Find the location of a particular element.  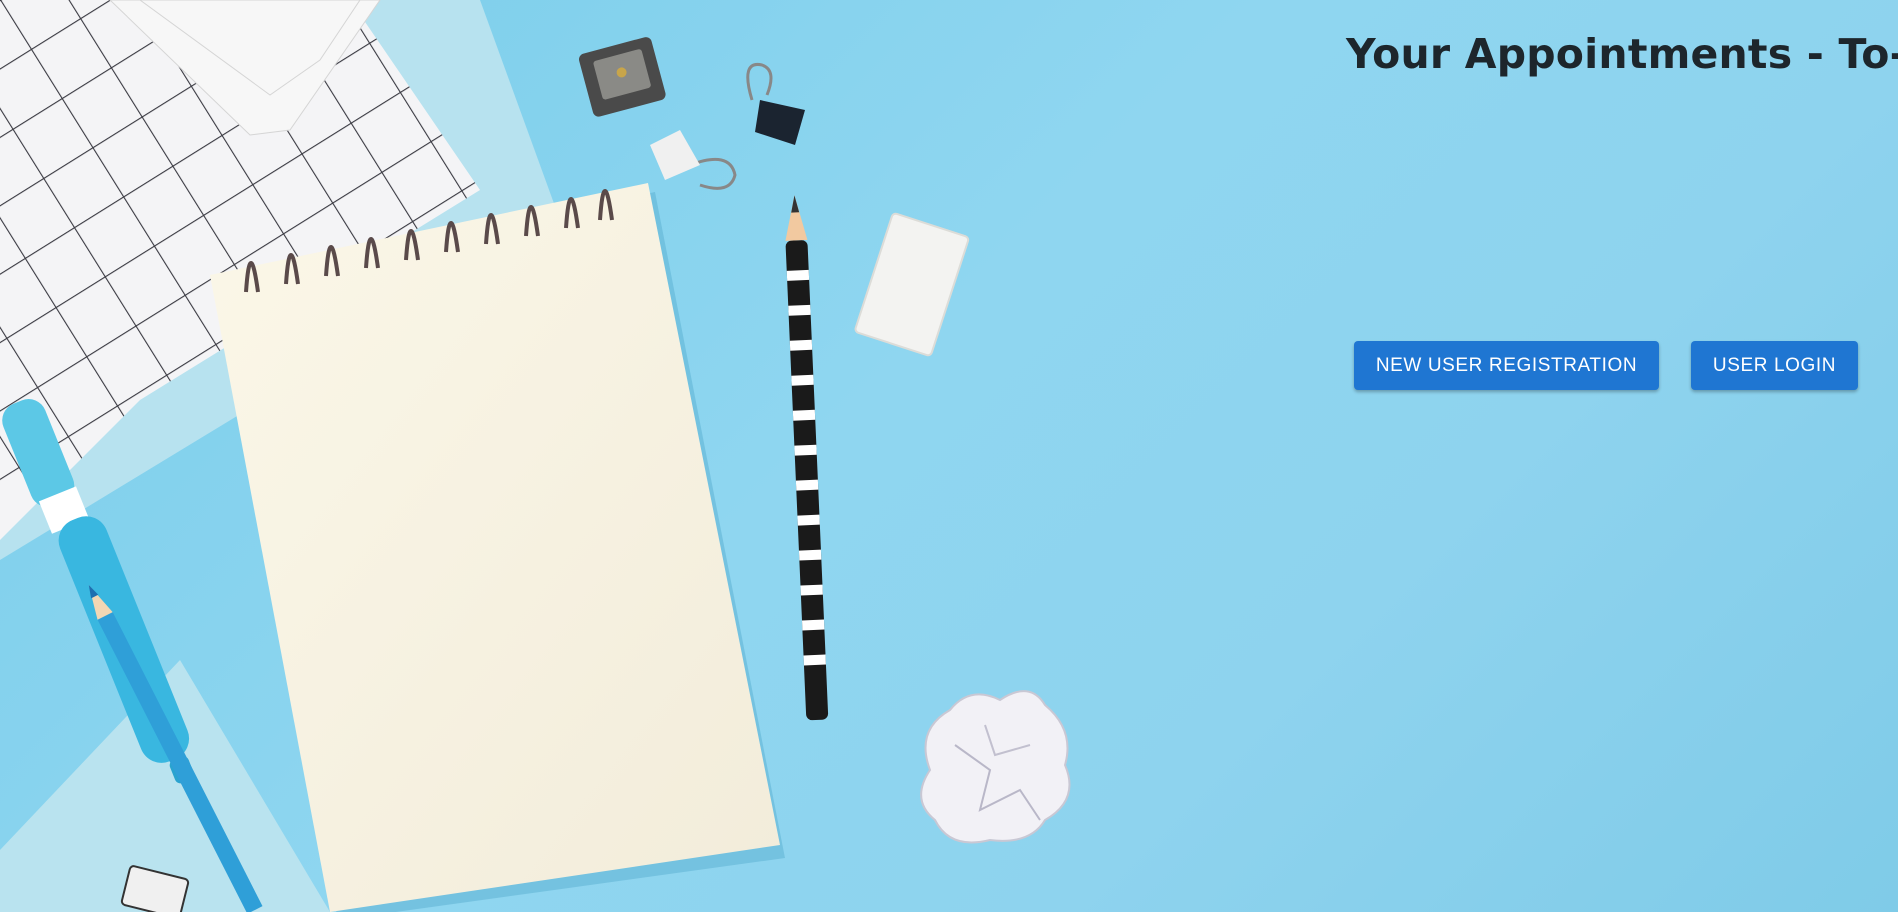

eraser is located at coordinates (912, 284).